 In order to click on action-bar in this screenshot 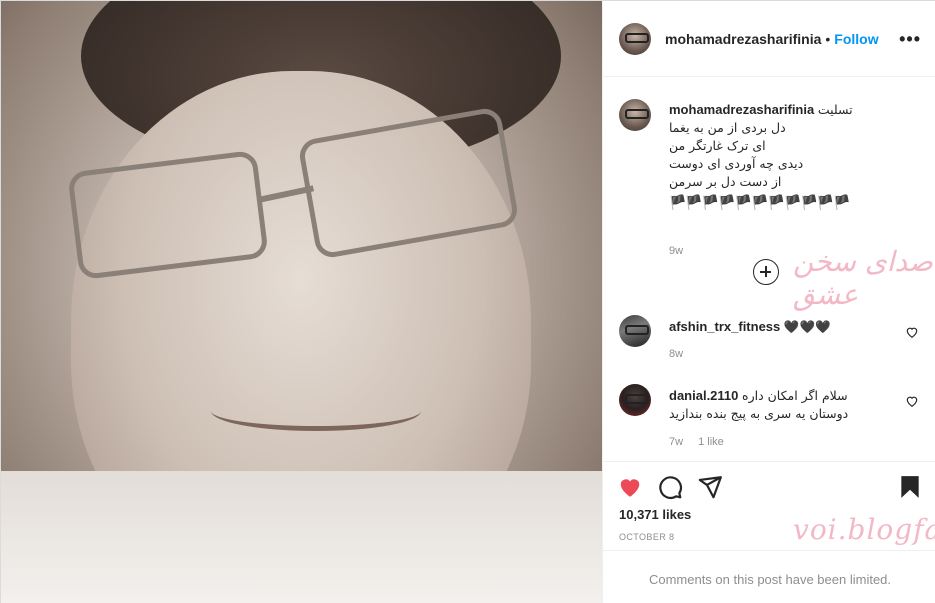, I will do `click(769, 487)`.